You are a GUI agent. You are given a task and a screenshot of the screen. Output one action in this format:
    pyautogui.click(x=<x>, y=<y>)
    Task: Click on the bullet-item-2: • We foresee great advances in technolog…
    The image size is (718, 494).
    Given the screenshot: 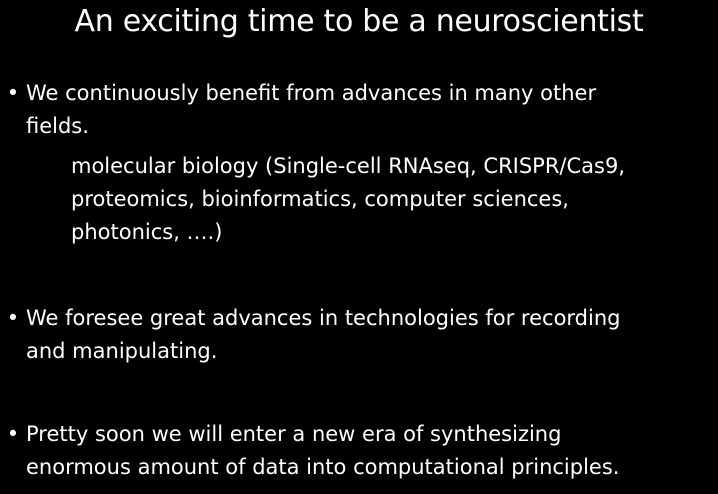 What is the action you would take?
    pyautogui.click(x=356, y=335)
    